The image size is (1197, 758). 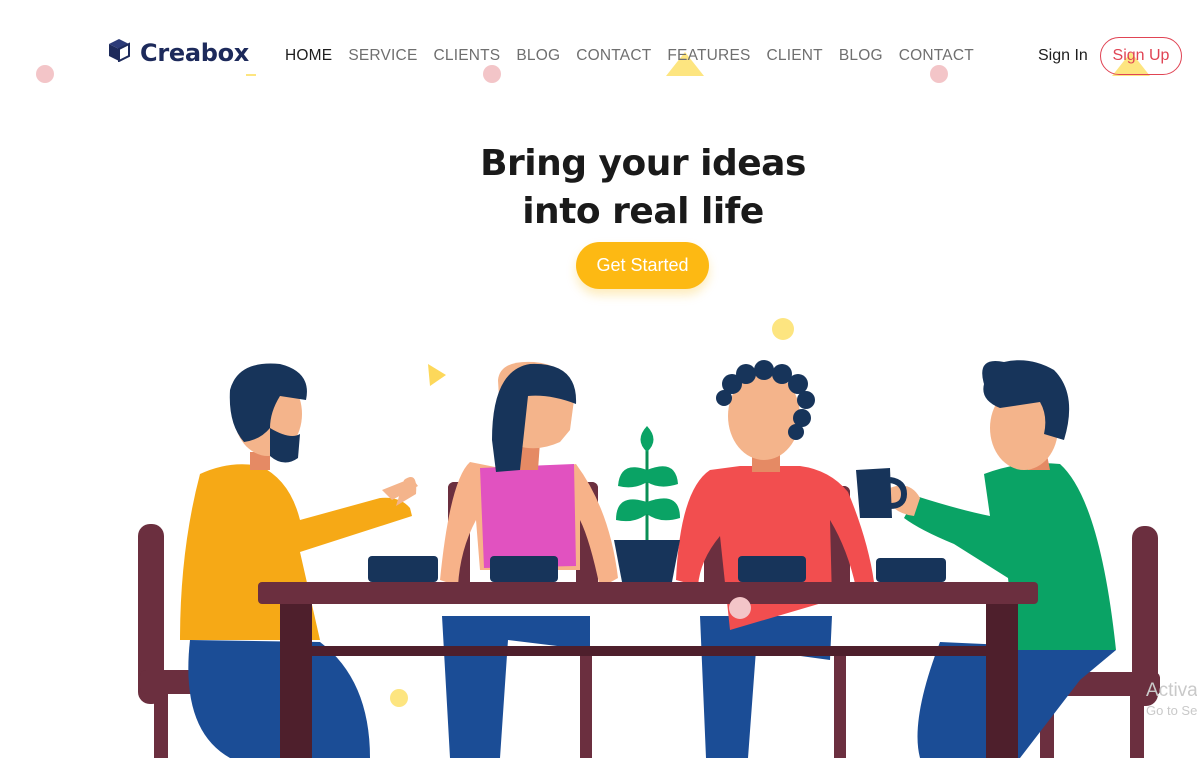 I want to click on sign-in-link: Sign In, so click(x=1063, y=56).